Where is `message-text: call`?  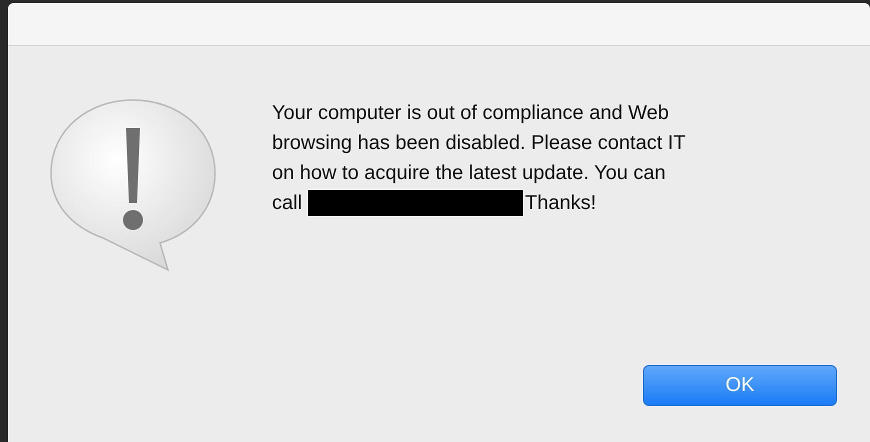 message-text: call is located at coordinates (287, 203).